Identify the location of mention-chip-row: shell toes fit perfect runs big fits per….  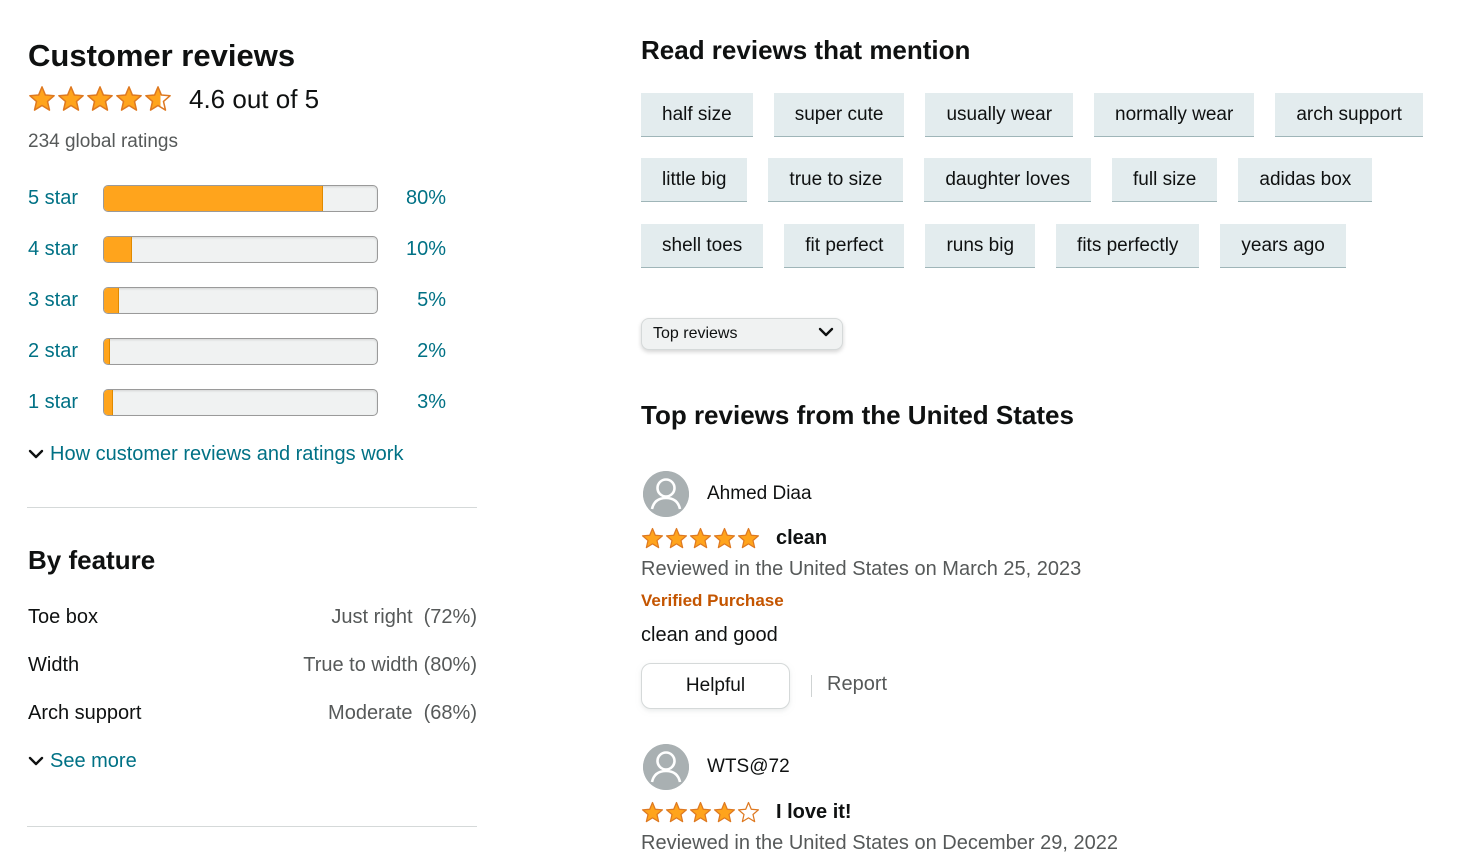
(1004, 246).